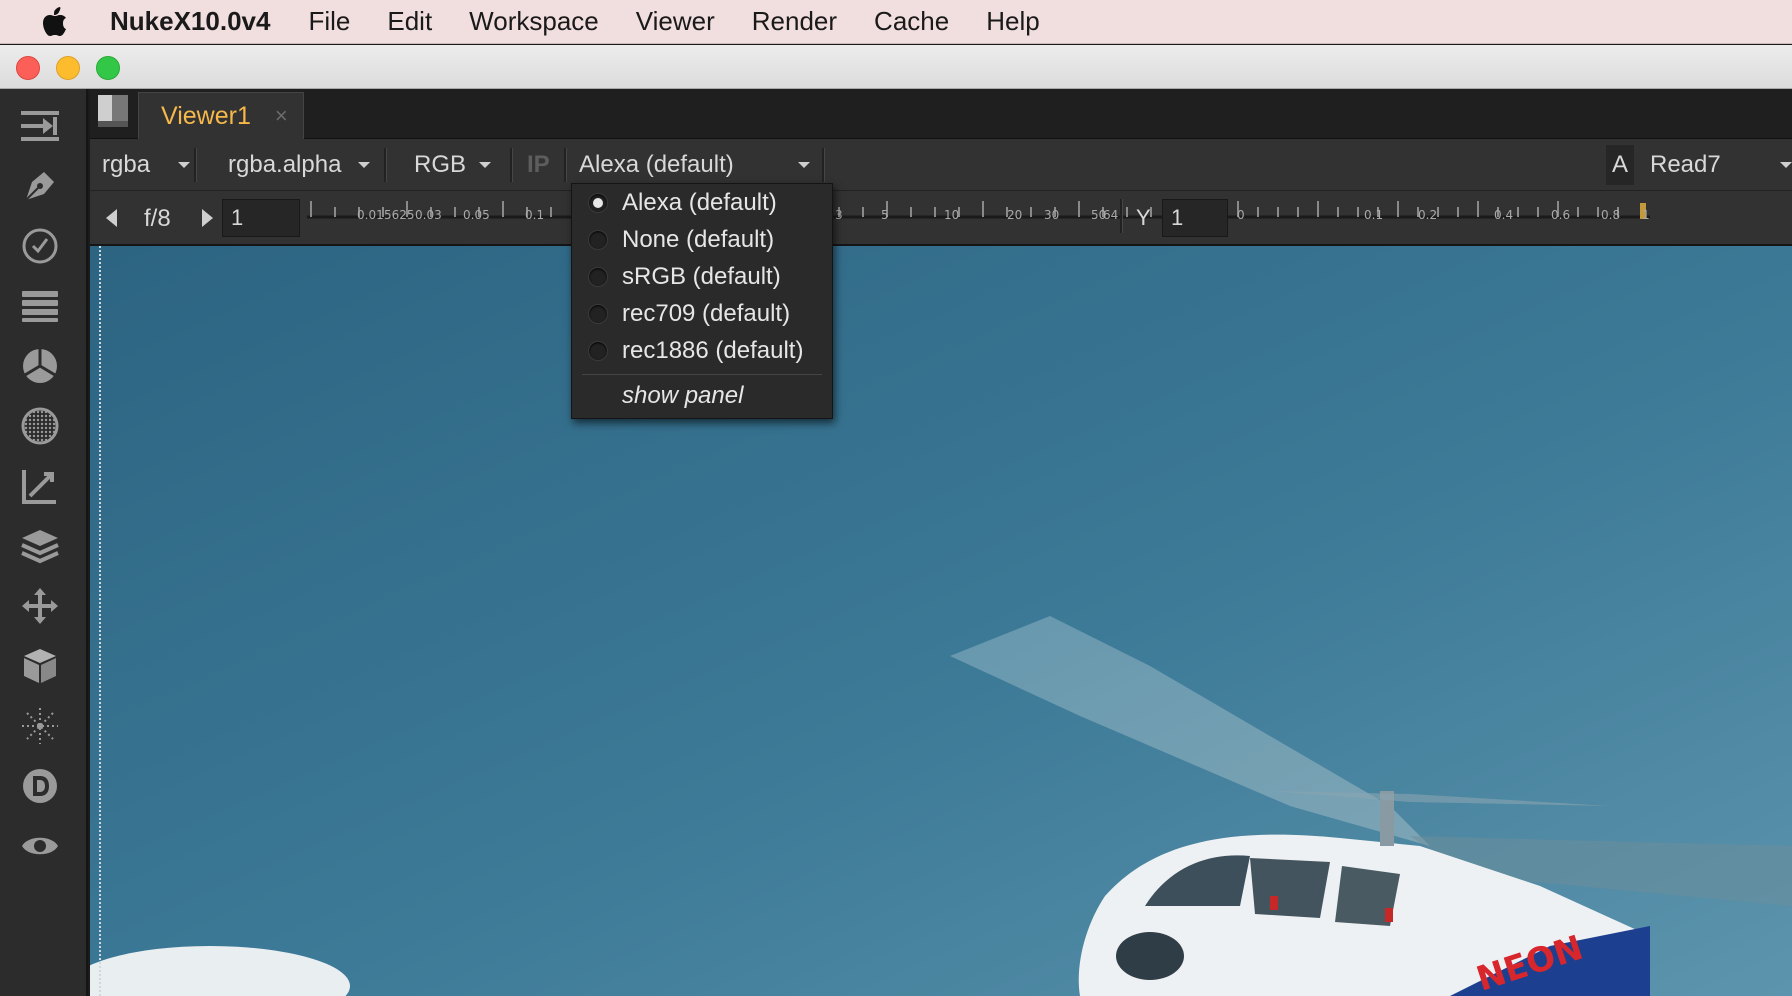 The width and height of the screenshot is (1792, 996). I want to click on display-channels-dropdown: RGB, so click(454, 165).